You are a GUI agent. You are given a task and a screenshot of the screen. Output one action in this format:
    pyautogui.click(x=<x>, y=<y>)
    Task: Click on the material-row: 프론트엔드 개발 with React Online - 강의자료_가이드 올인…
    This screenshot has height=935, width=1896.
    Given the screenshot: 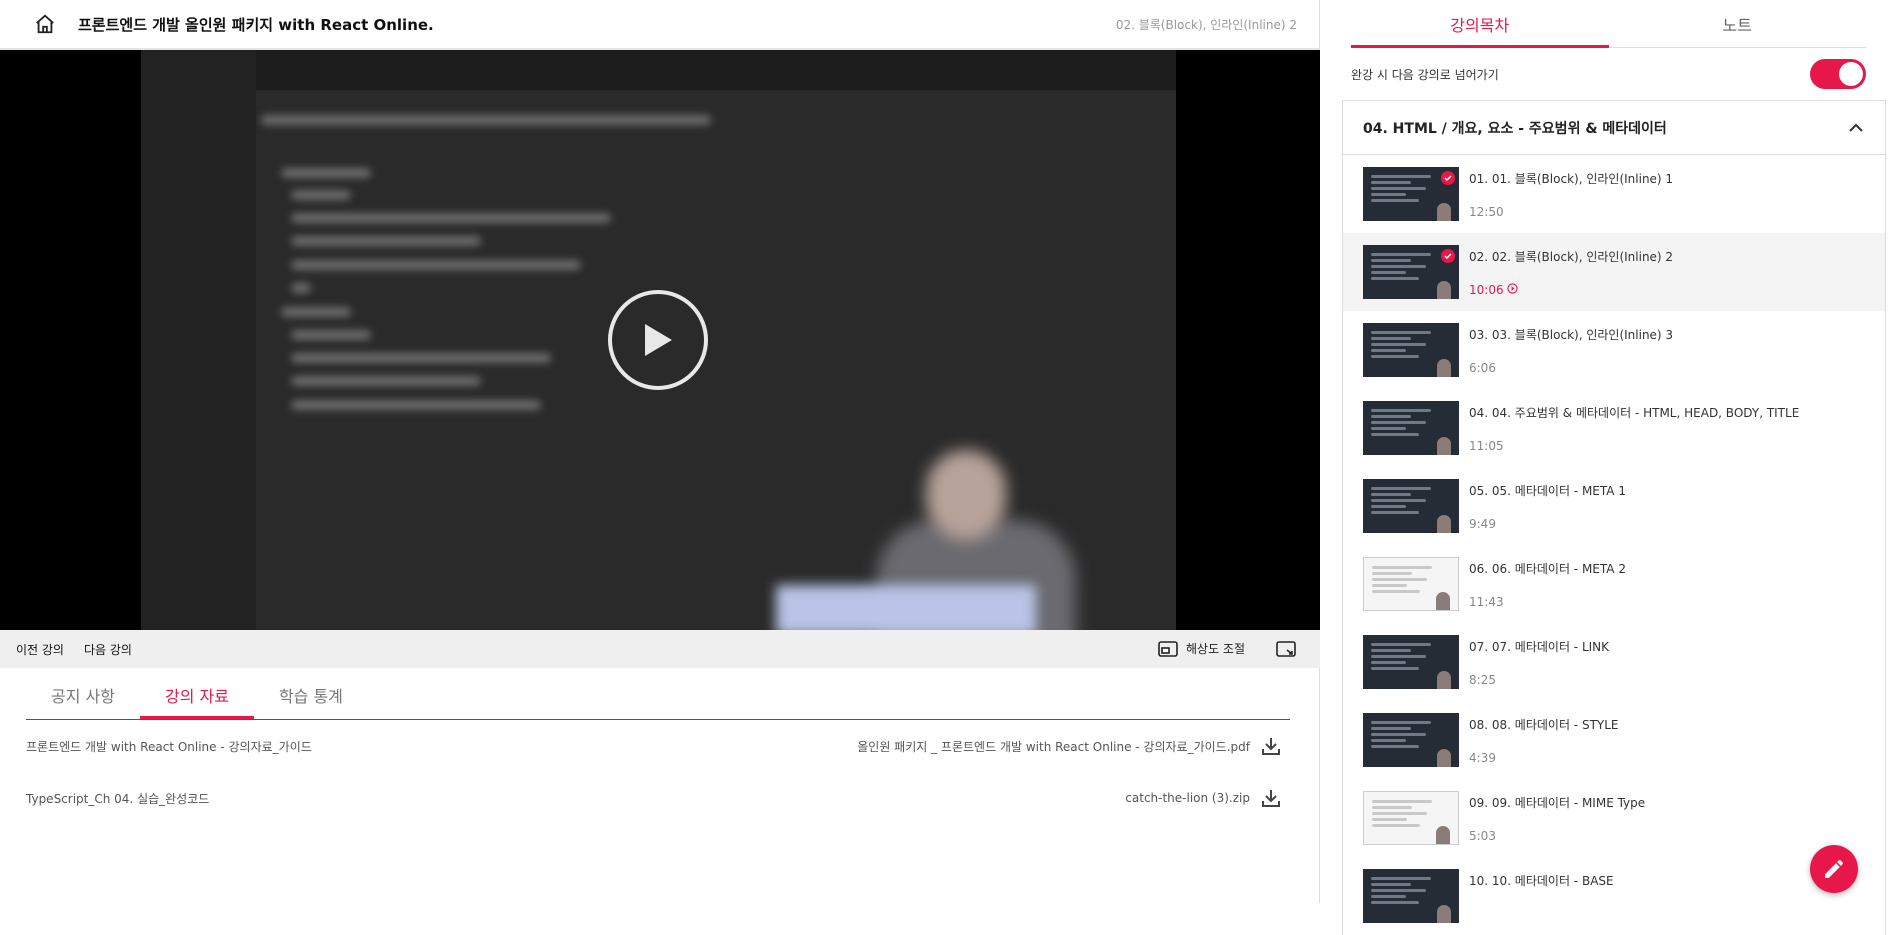 What is the action you would take?
    pyautogui.click(x=658, y=746)
    